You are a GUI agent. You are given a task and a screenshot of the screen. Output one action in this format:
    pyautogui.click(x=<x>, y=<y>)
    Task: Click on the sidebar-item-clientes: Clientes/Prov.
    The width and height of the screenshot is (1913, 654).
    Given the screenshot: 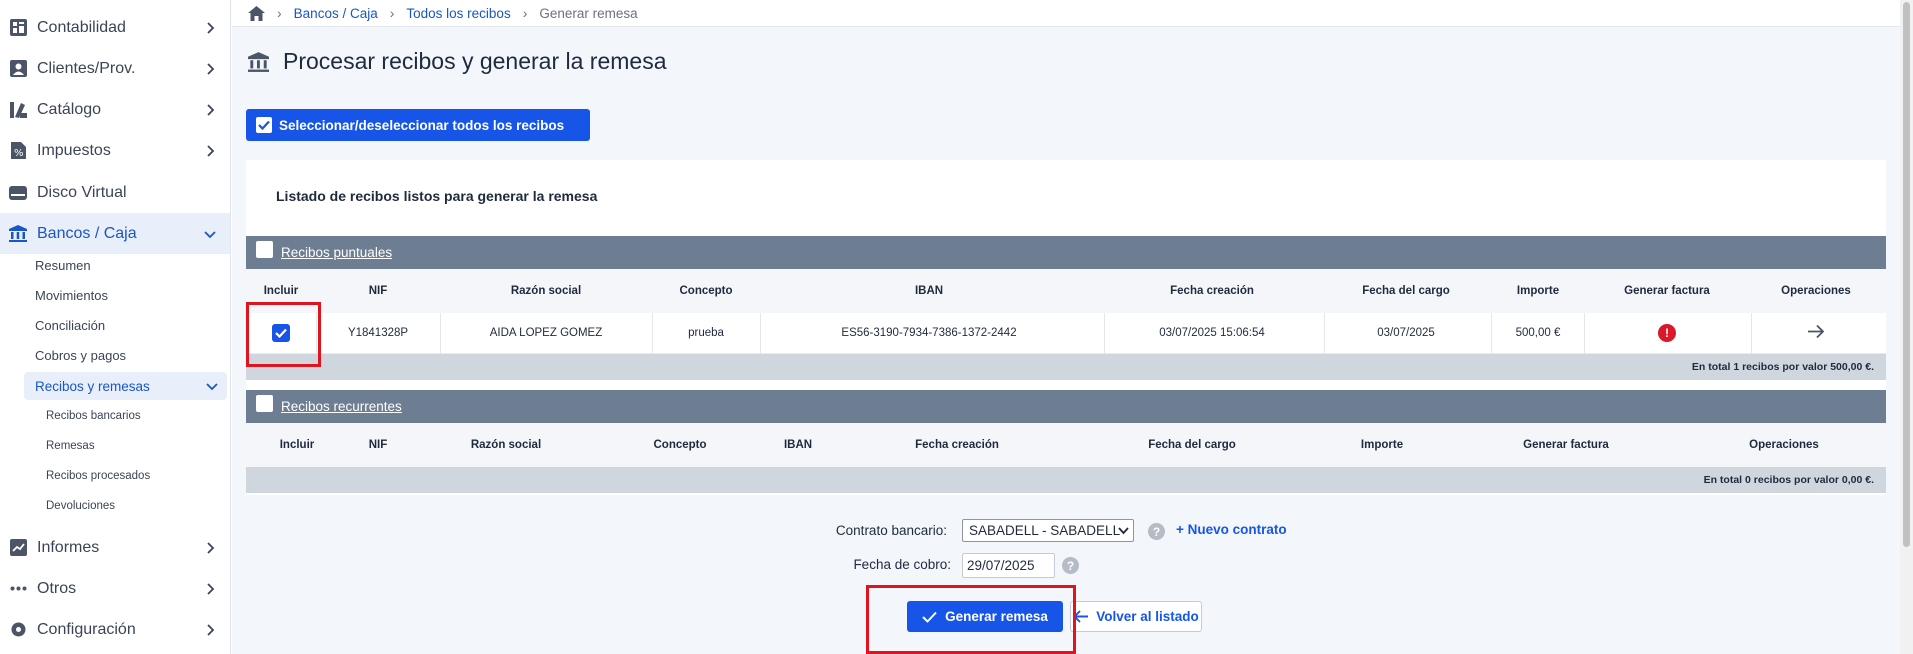 What is the action you would take?
    pyautogui.click(x=115, y=68)
    